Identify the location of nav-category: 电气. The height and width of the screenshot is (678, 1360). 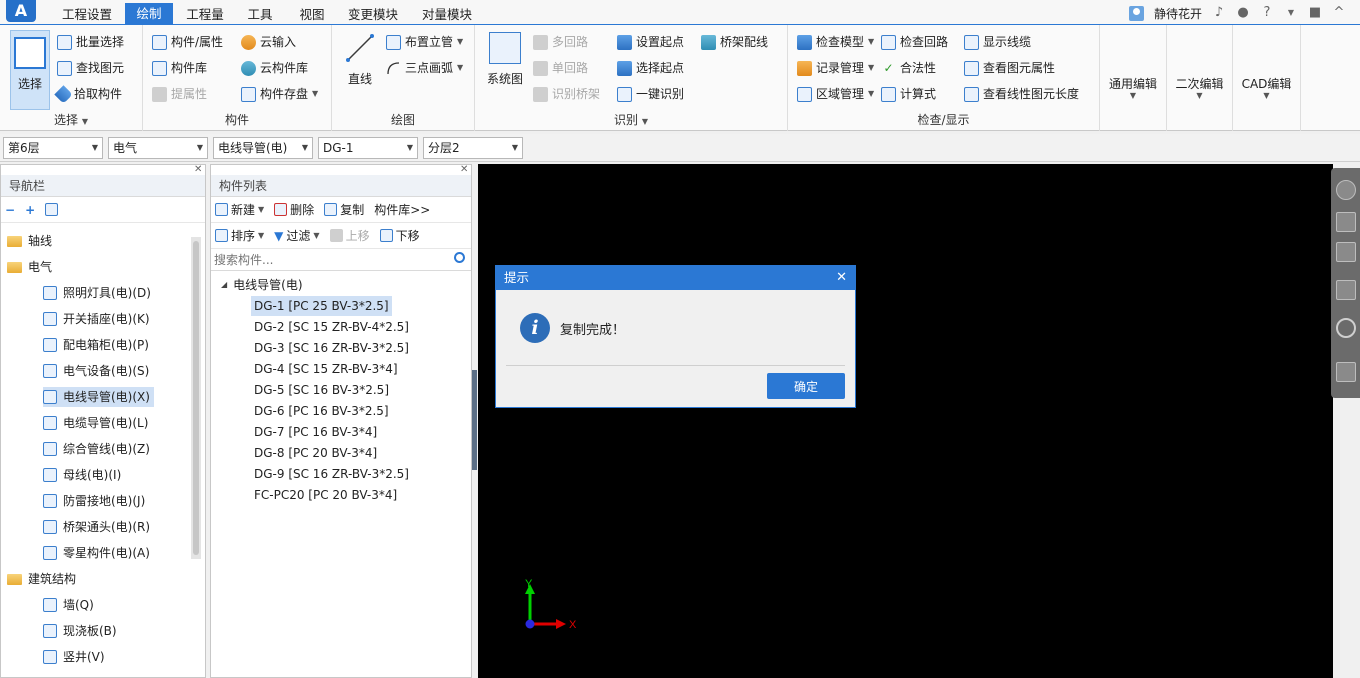
(29, 267).